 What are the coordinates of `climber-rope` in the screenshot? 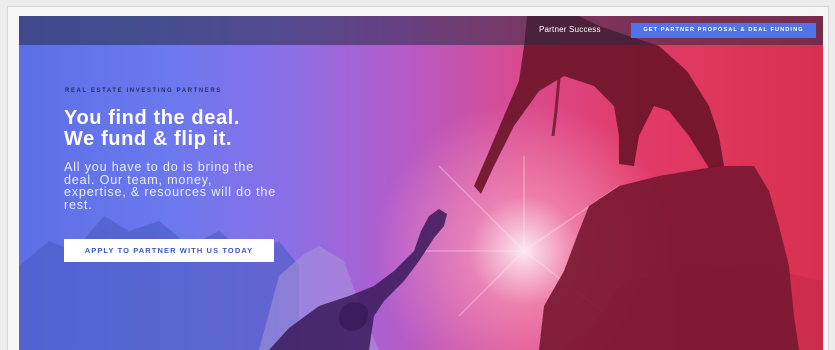 It's located at (556, 107).